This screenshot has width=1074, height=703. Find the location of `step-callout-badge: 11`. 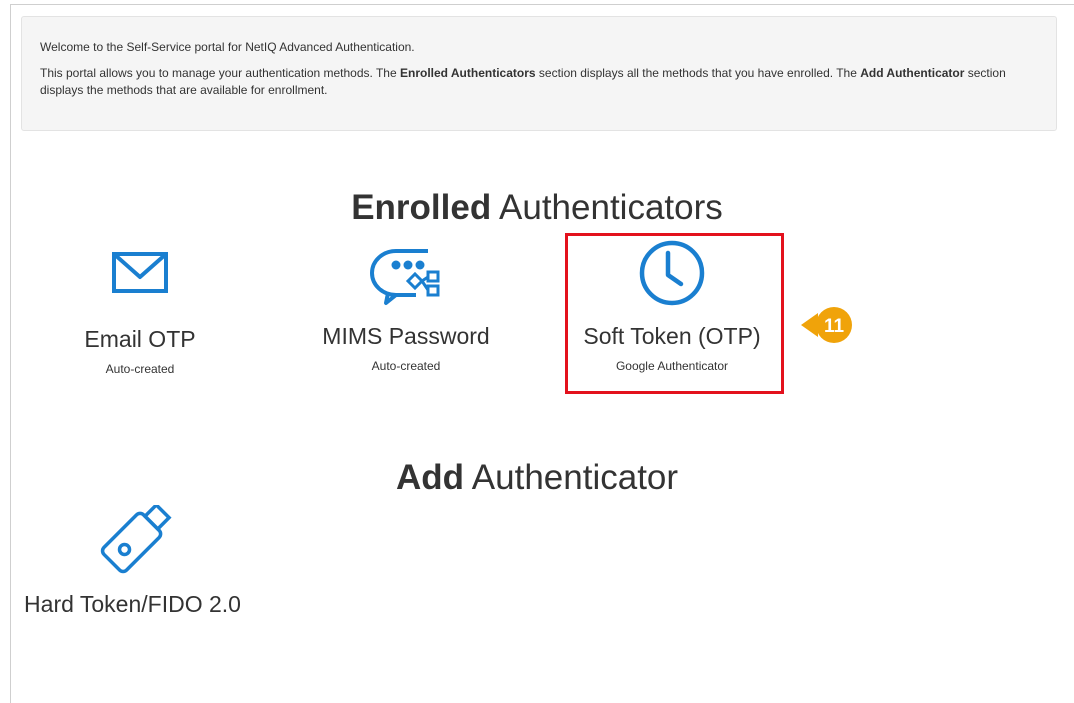

step-callout-badge: 11 is located at coordinates (826, 325).